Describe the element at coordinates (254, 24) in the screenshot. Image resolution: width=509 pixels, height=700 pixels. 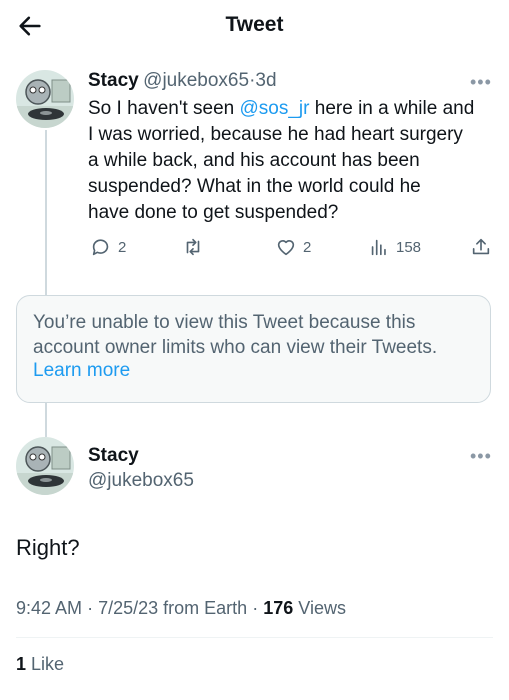
I see `page-title: Tweet` at that location.